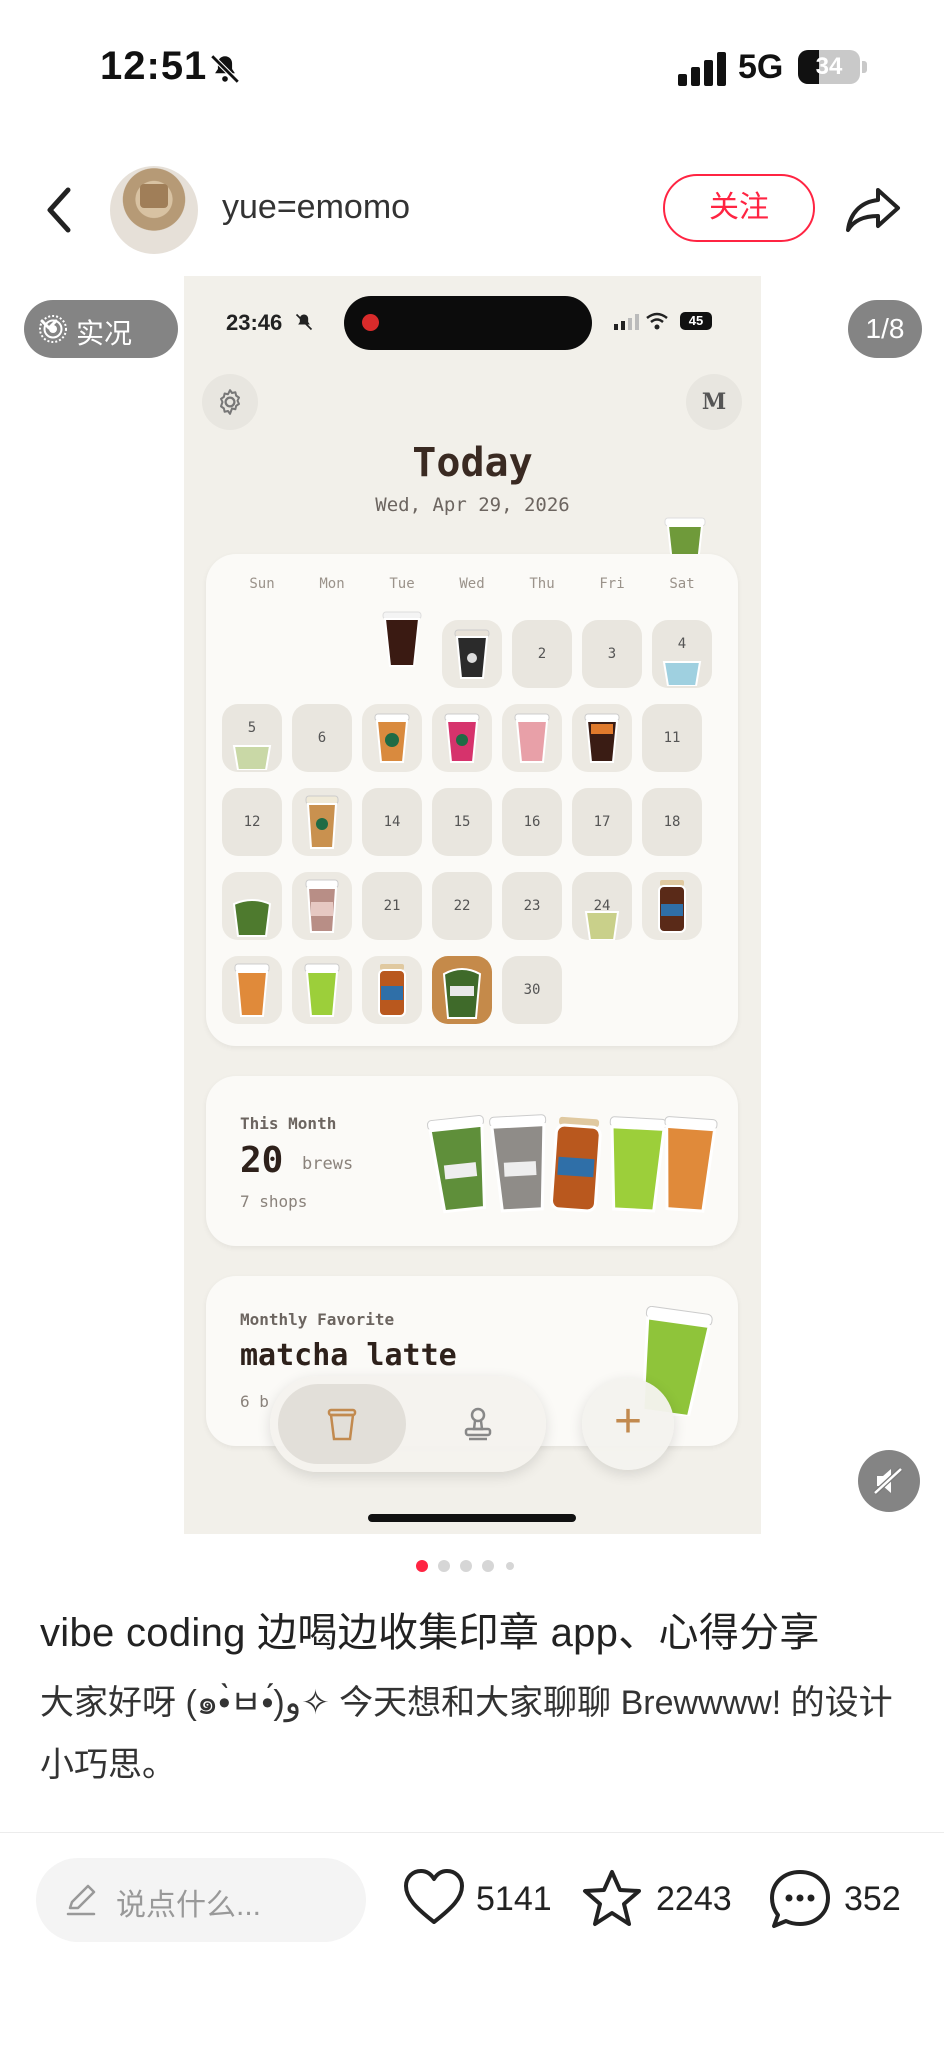 This screenshot has height=2048, width=944. I want to click on weekday-label: Tue, so click(402, 584).